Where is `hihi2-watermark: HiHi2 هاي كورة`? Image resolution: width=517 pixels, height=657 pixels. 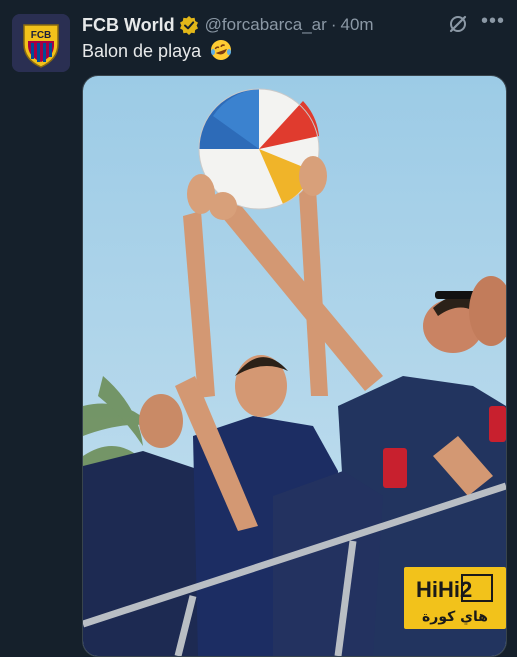
hihi2-watermark: HiHi2 هاي كورة is located at coordinates (455, 598).